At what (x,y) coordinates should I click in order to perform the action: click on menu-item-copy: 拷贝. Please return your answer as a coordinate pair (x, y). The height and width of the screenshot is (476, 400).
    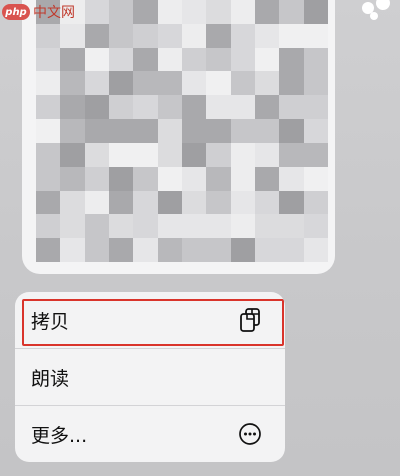
    Looking at the image, I should click on (150, 320).